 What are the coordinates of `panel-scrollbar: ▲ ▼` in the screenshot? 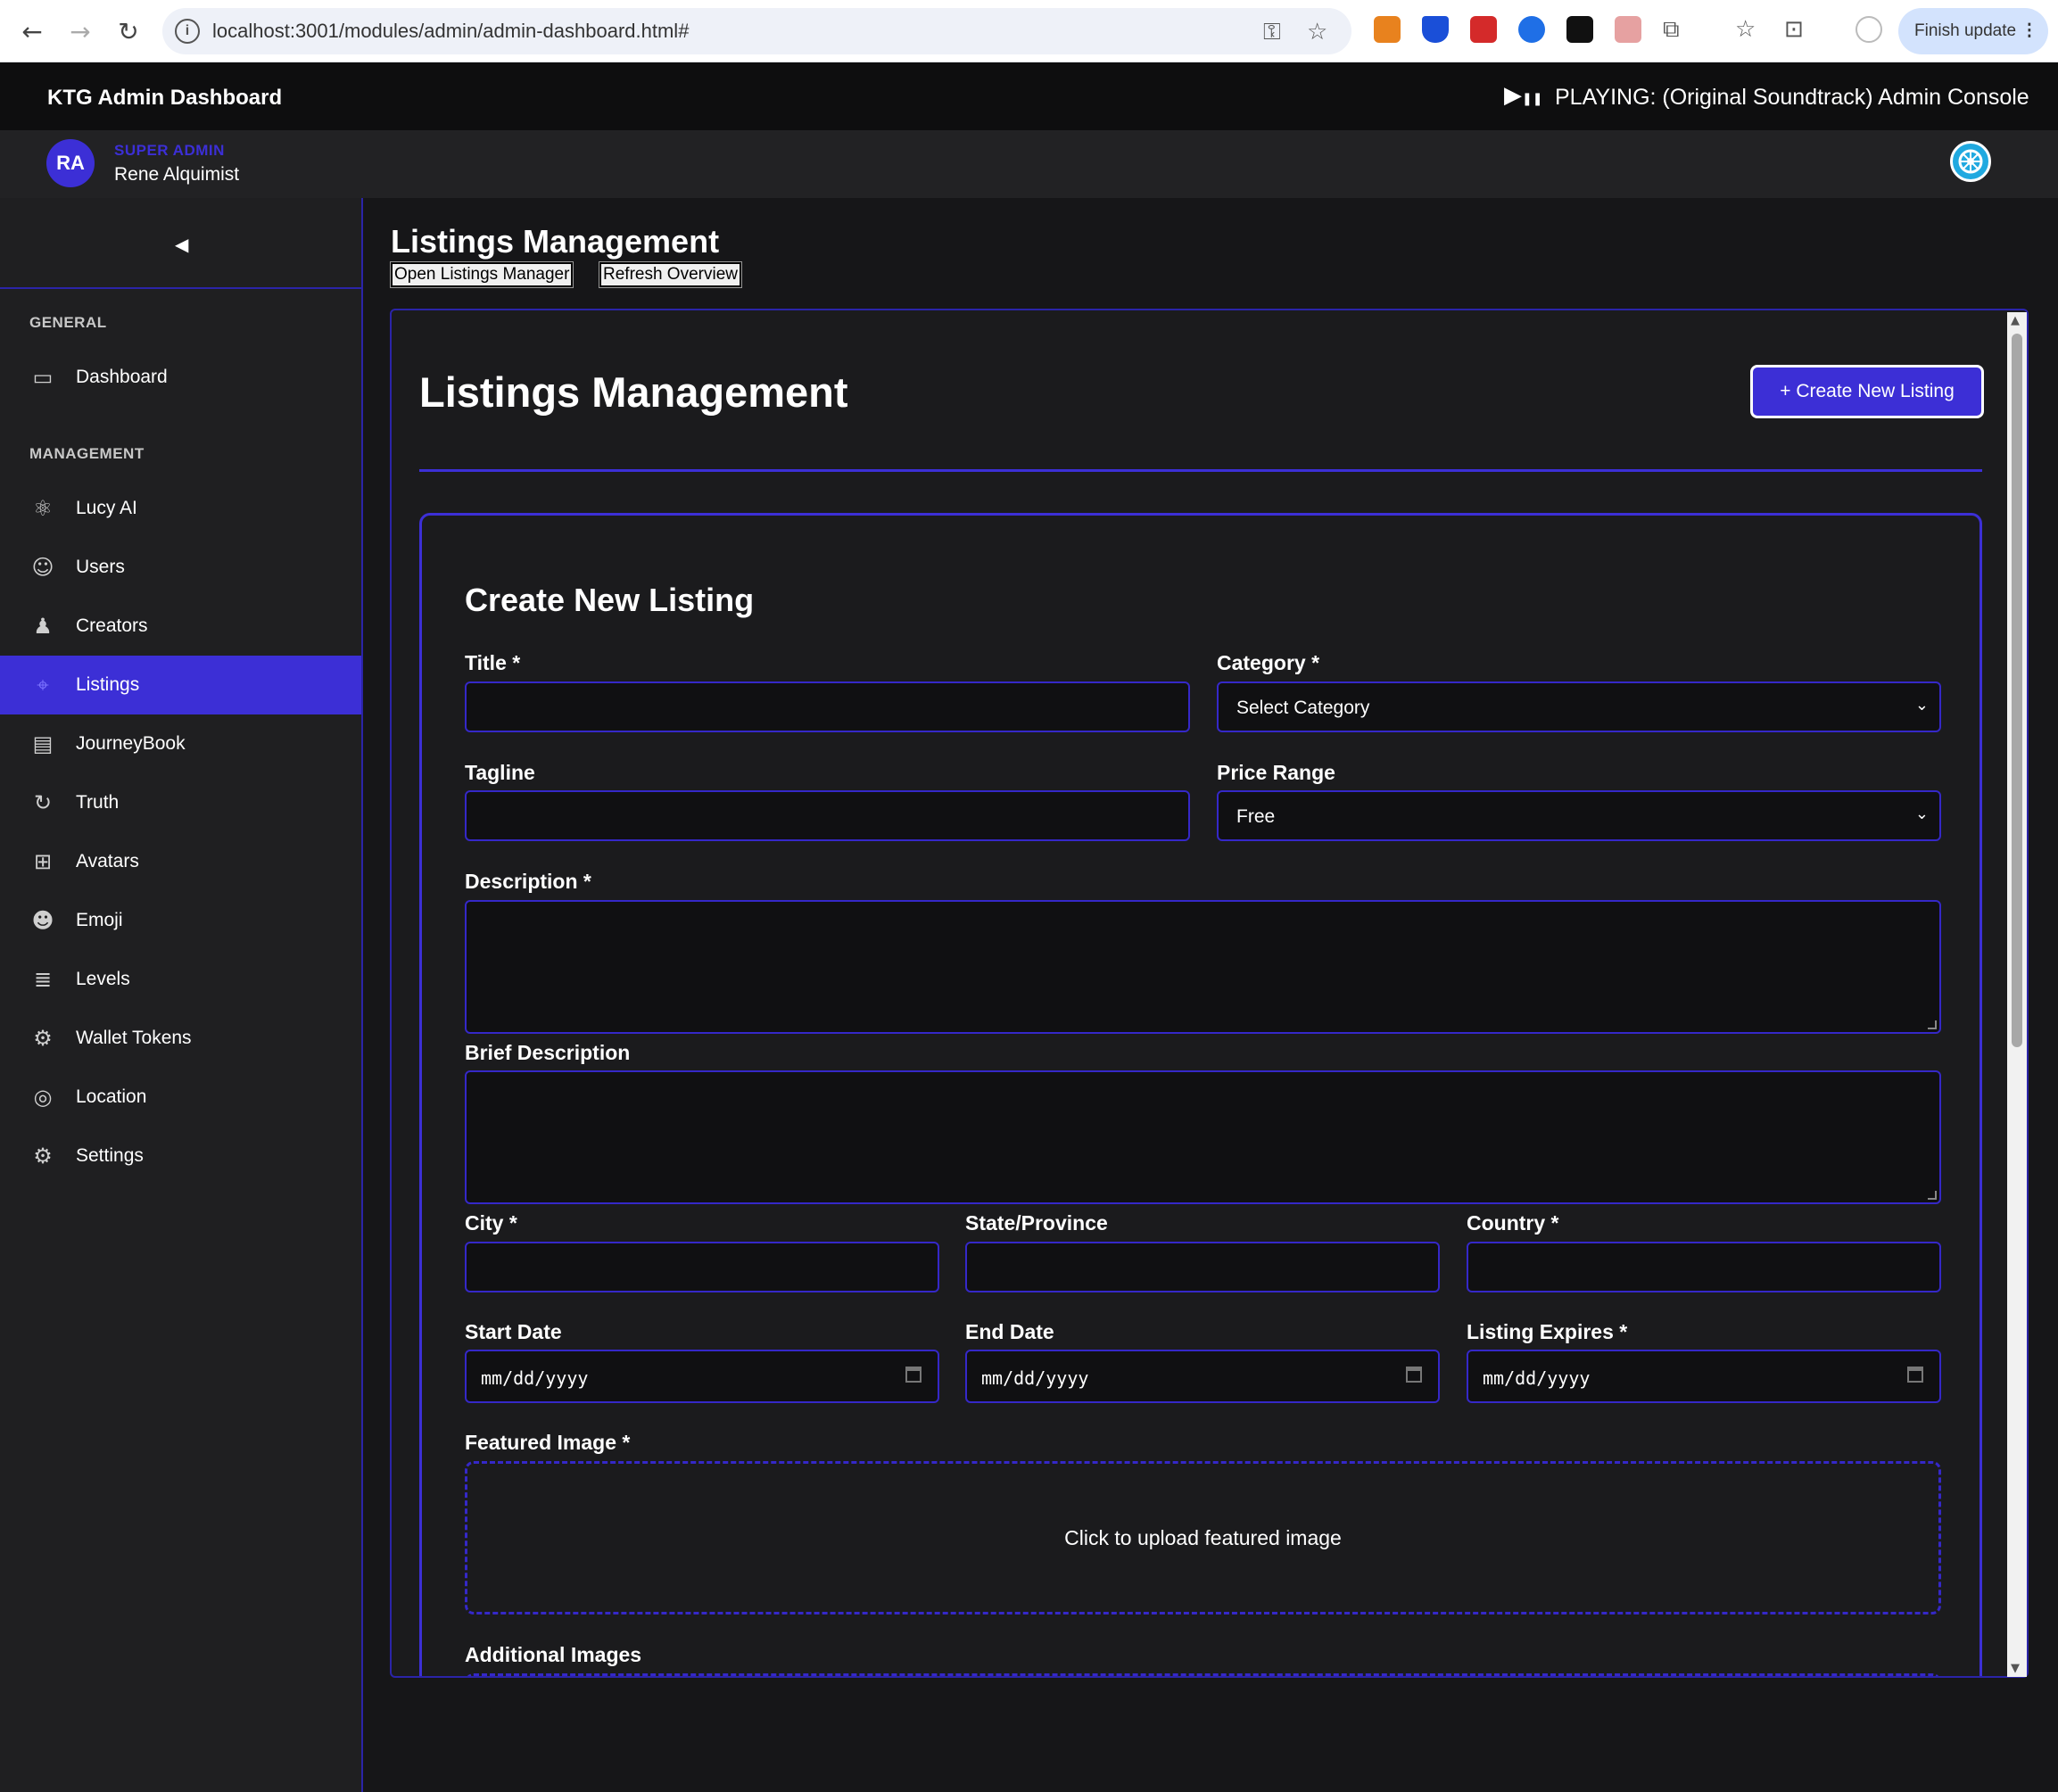 It's located at (2017, 994).